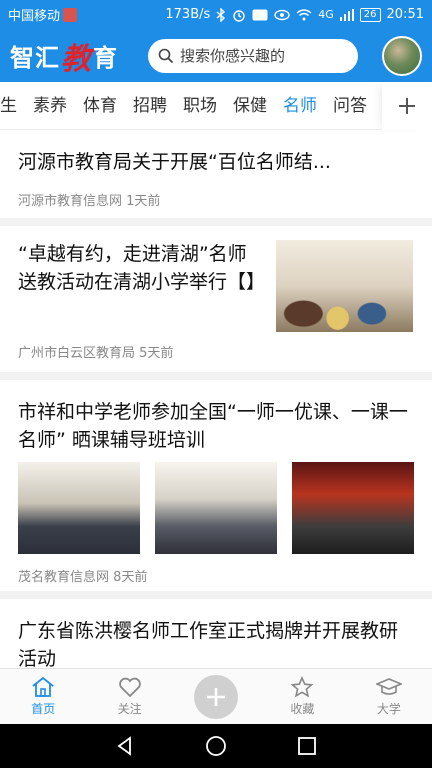 Image resolution: width=432 pixels, height=768 pixels. I want to click on article-title: “卓越有约，走进清湖”名师送教活动在清湖小学举行【】, so click(142, 268).